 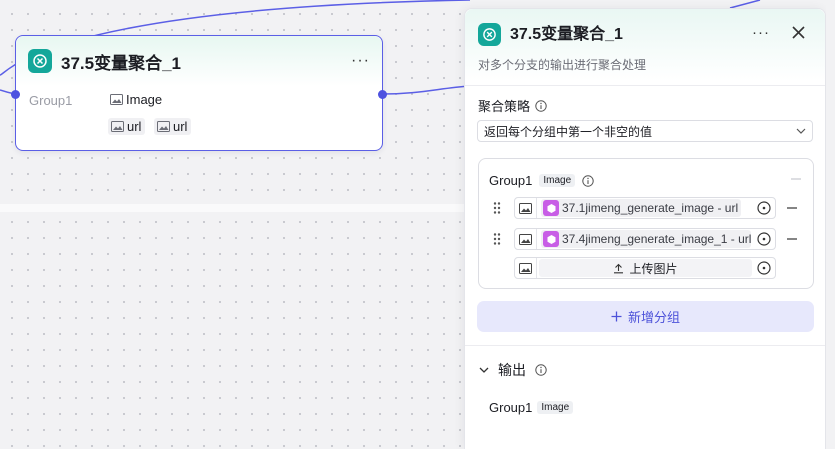 I want to click on add-group-label: 新增分组, so click(x=653, y=317).